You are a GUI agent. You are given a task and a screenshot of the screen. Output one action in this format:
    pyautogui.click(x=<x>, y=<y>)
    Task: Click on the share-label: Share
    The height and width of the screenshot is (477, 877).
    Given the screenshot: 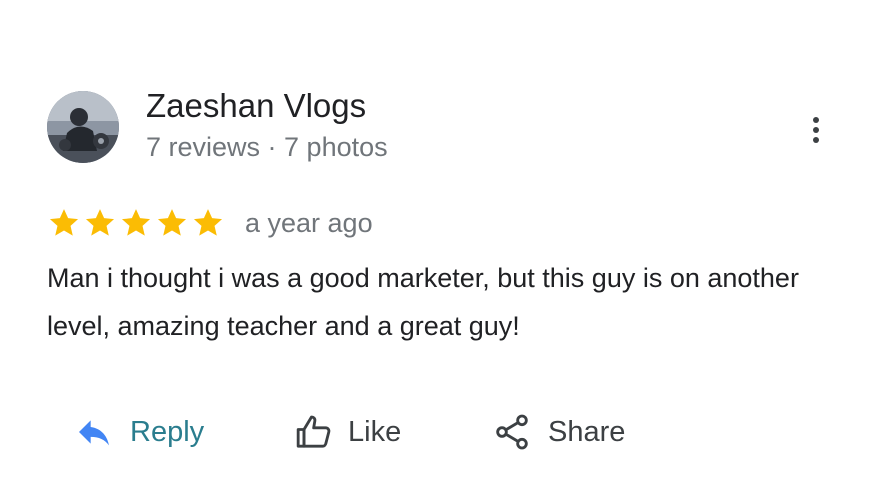 What is the action you would take?
    pyautogui.click(x=587, y=432)
    